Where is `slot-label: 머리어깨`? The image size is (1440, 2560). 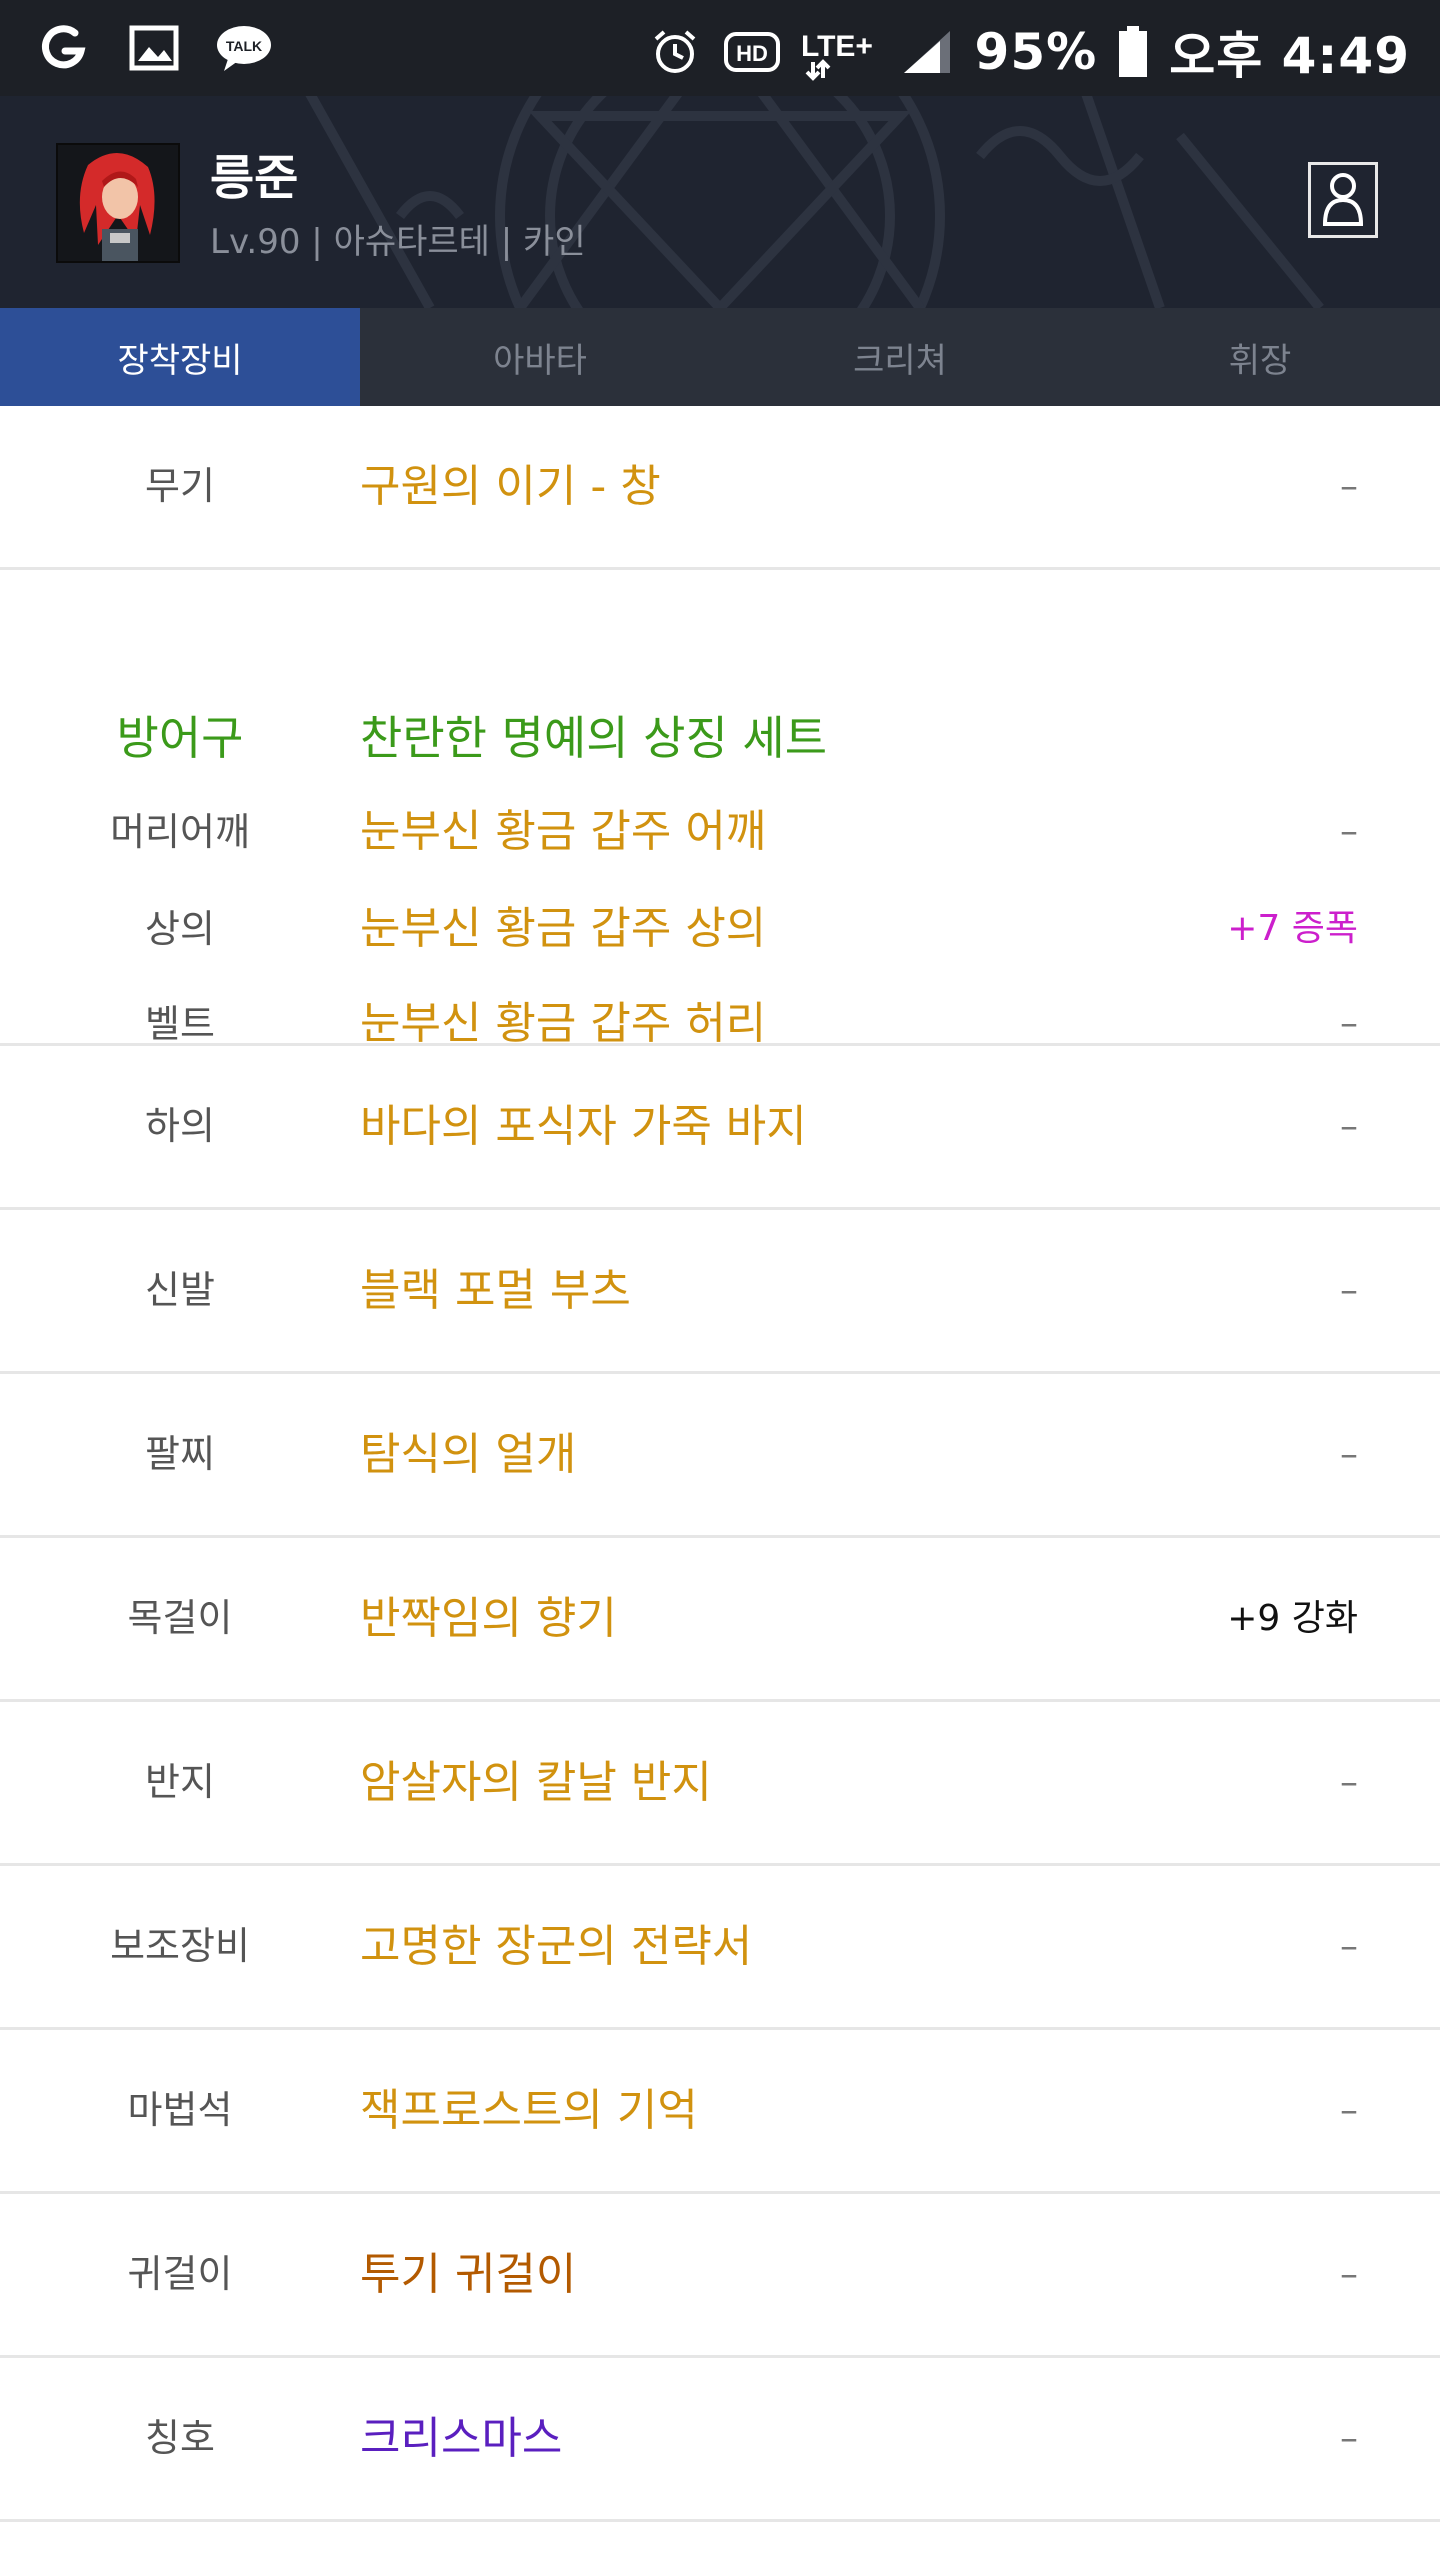
slot-label: 머리어깨 is located at coordinates (180, 832).